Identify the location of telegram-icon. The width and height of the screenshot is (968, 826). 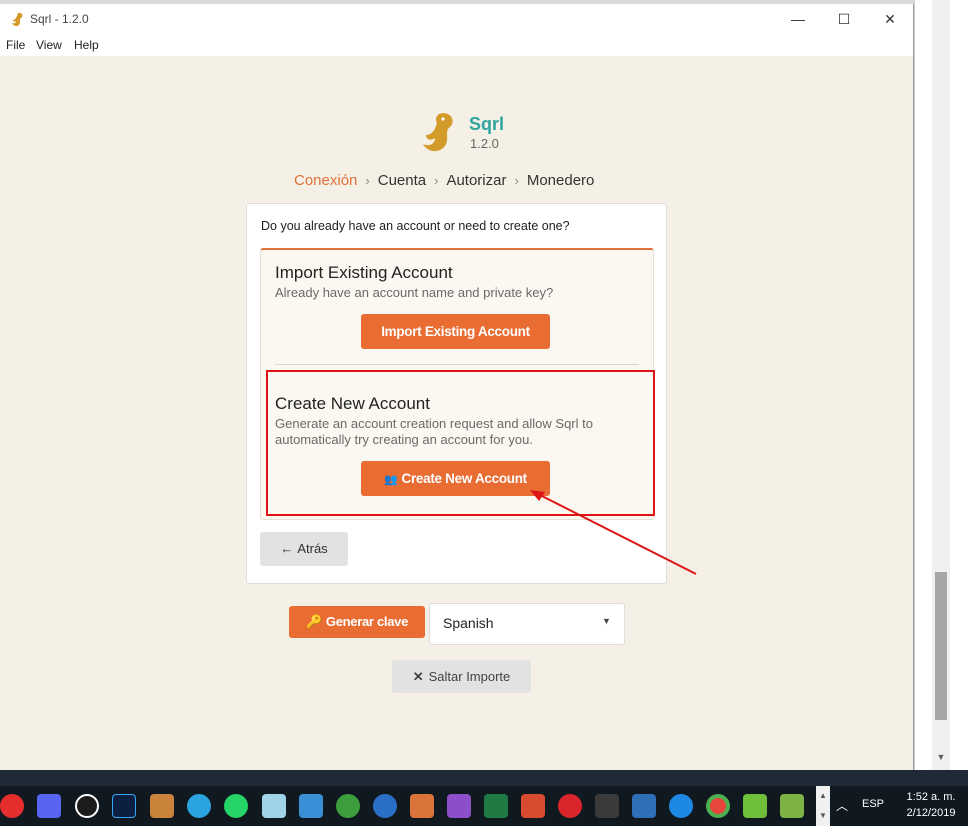
(199, 806).